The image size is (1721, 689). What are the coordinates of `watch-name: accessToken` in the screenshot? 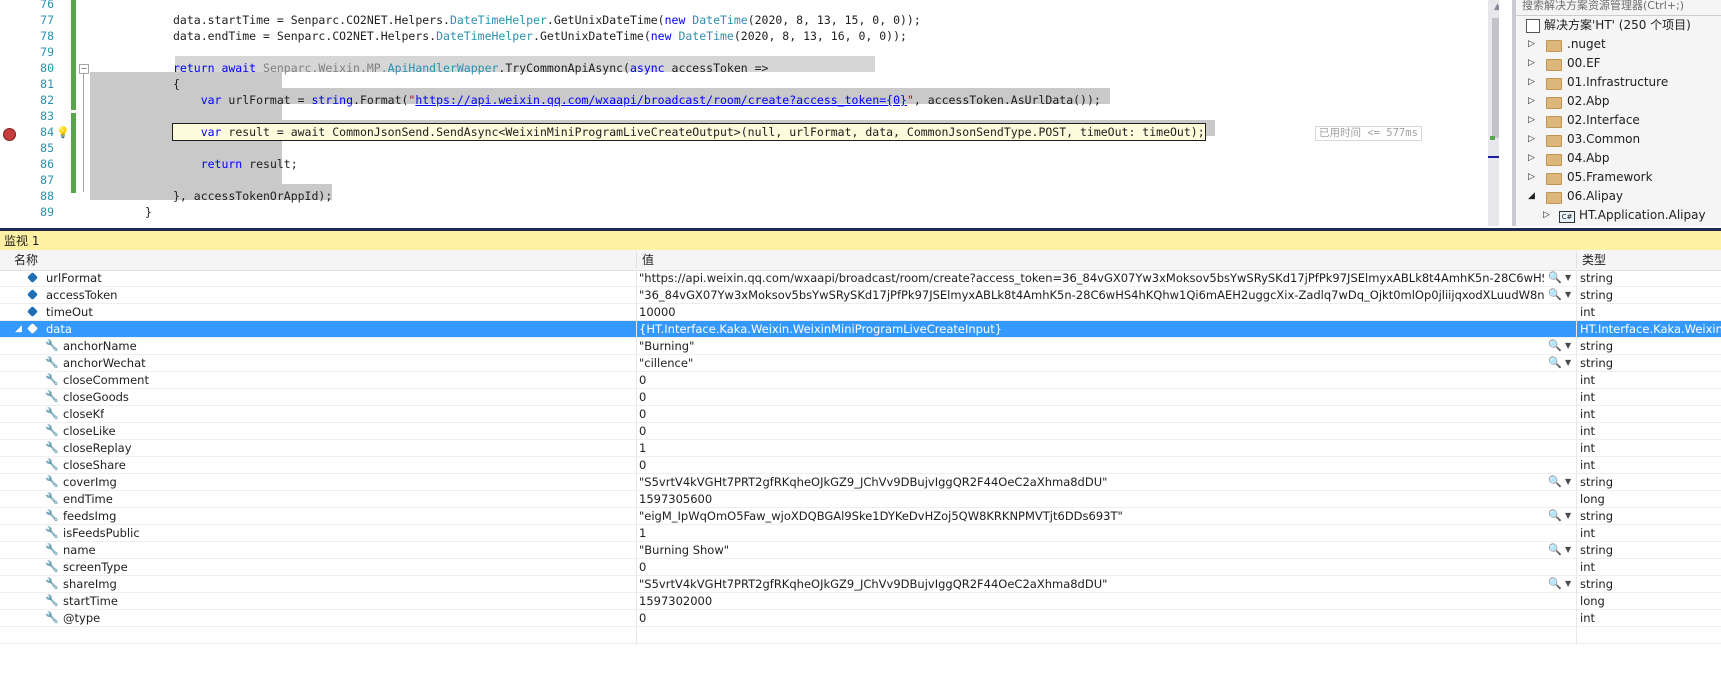 It's located at (81, 295).